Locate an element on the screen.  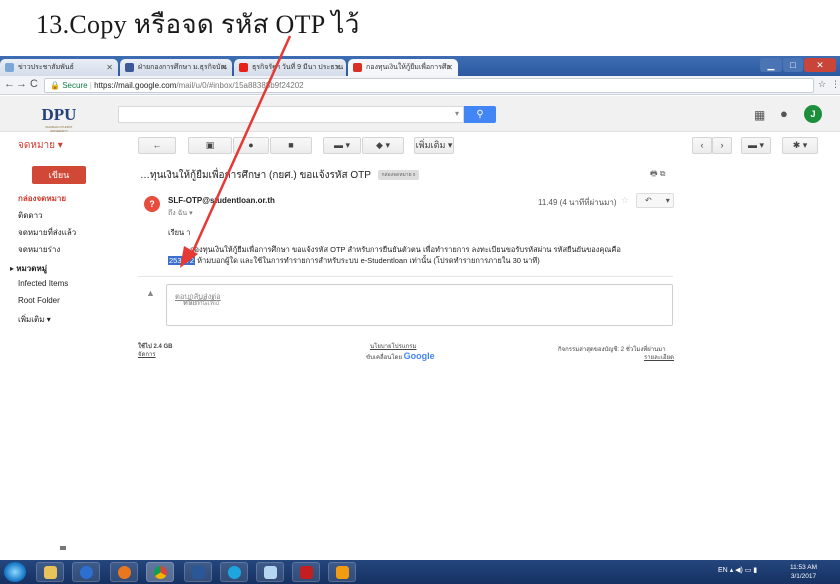
more-actions-button: เพิ่มเติม ▾ is located at coordinates (434, 145).